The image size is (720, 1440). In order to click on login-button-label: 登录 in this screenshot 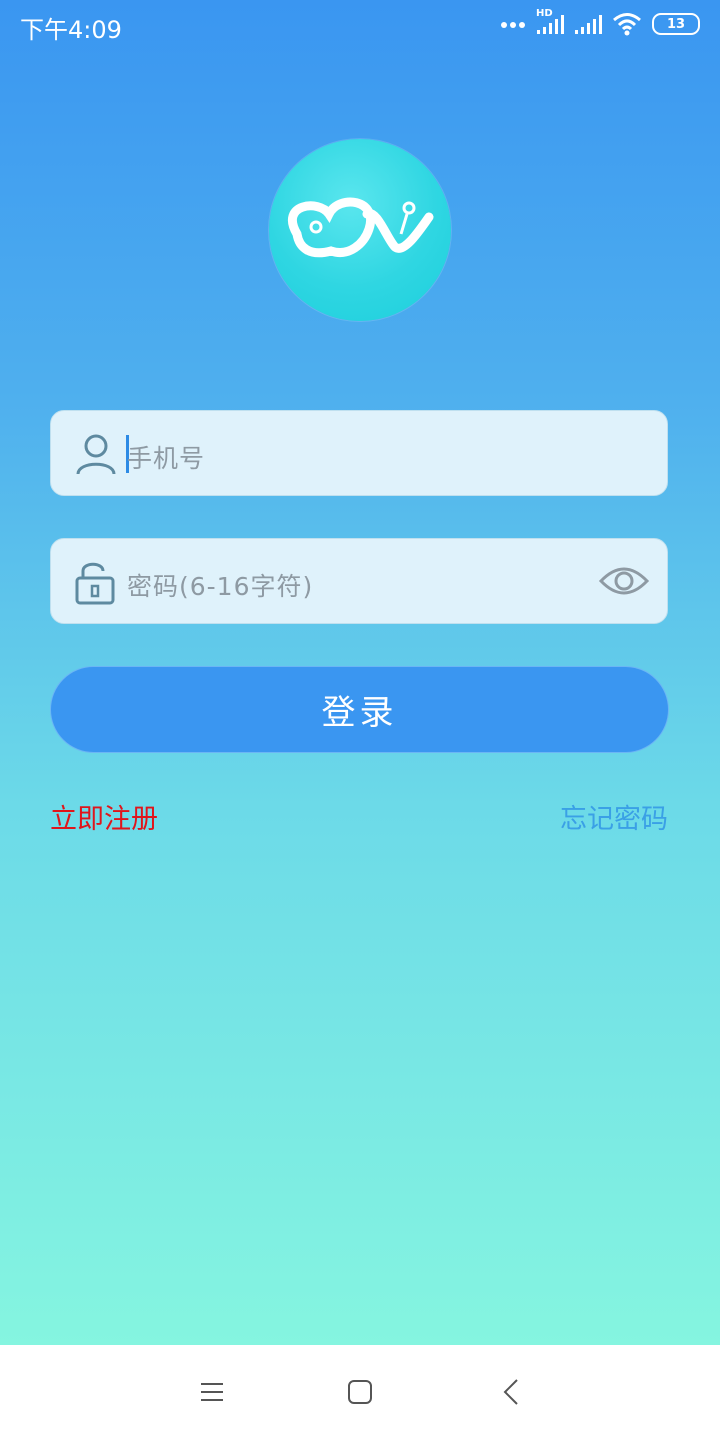, I will do `click(359, 713)`.